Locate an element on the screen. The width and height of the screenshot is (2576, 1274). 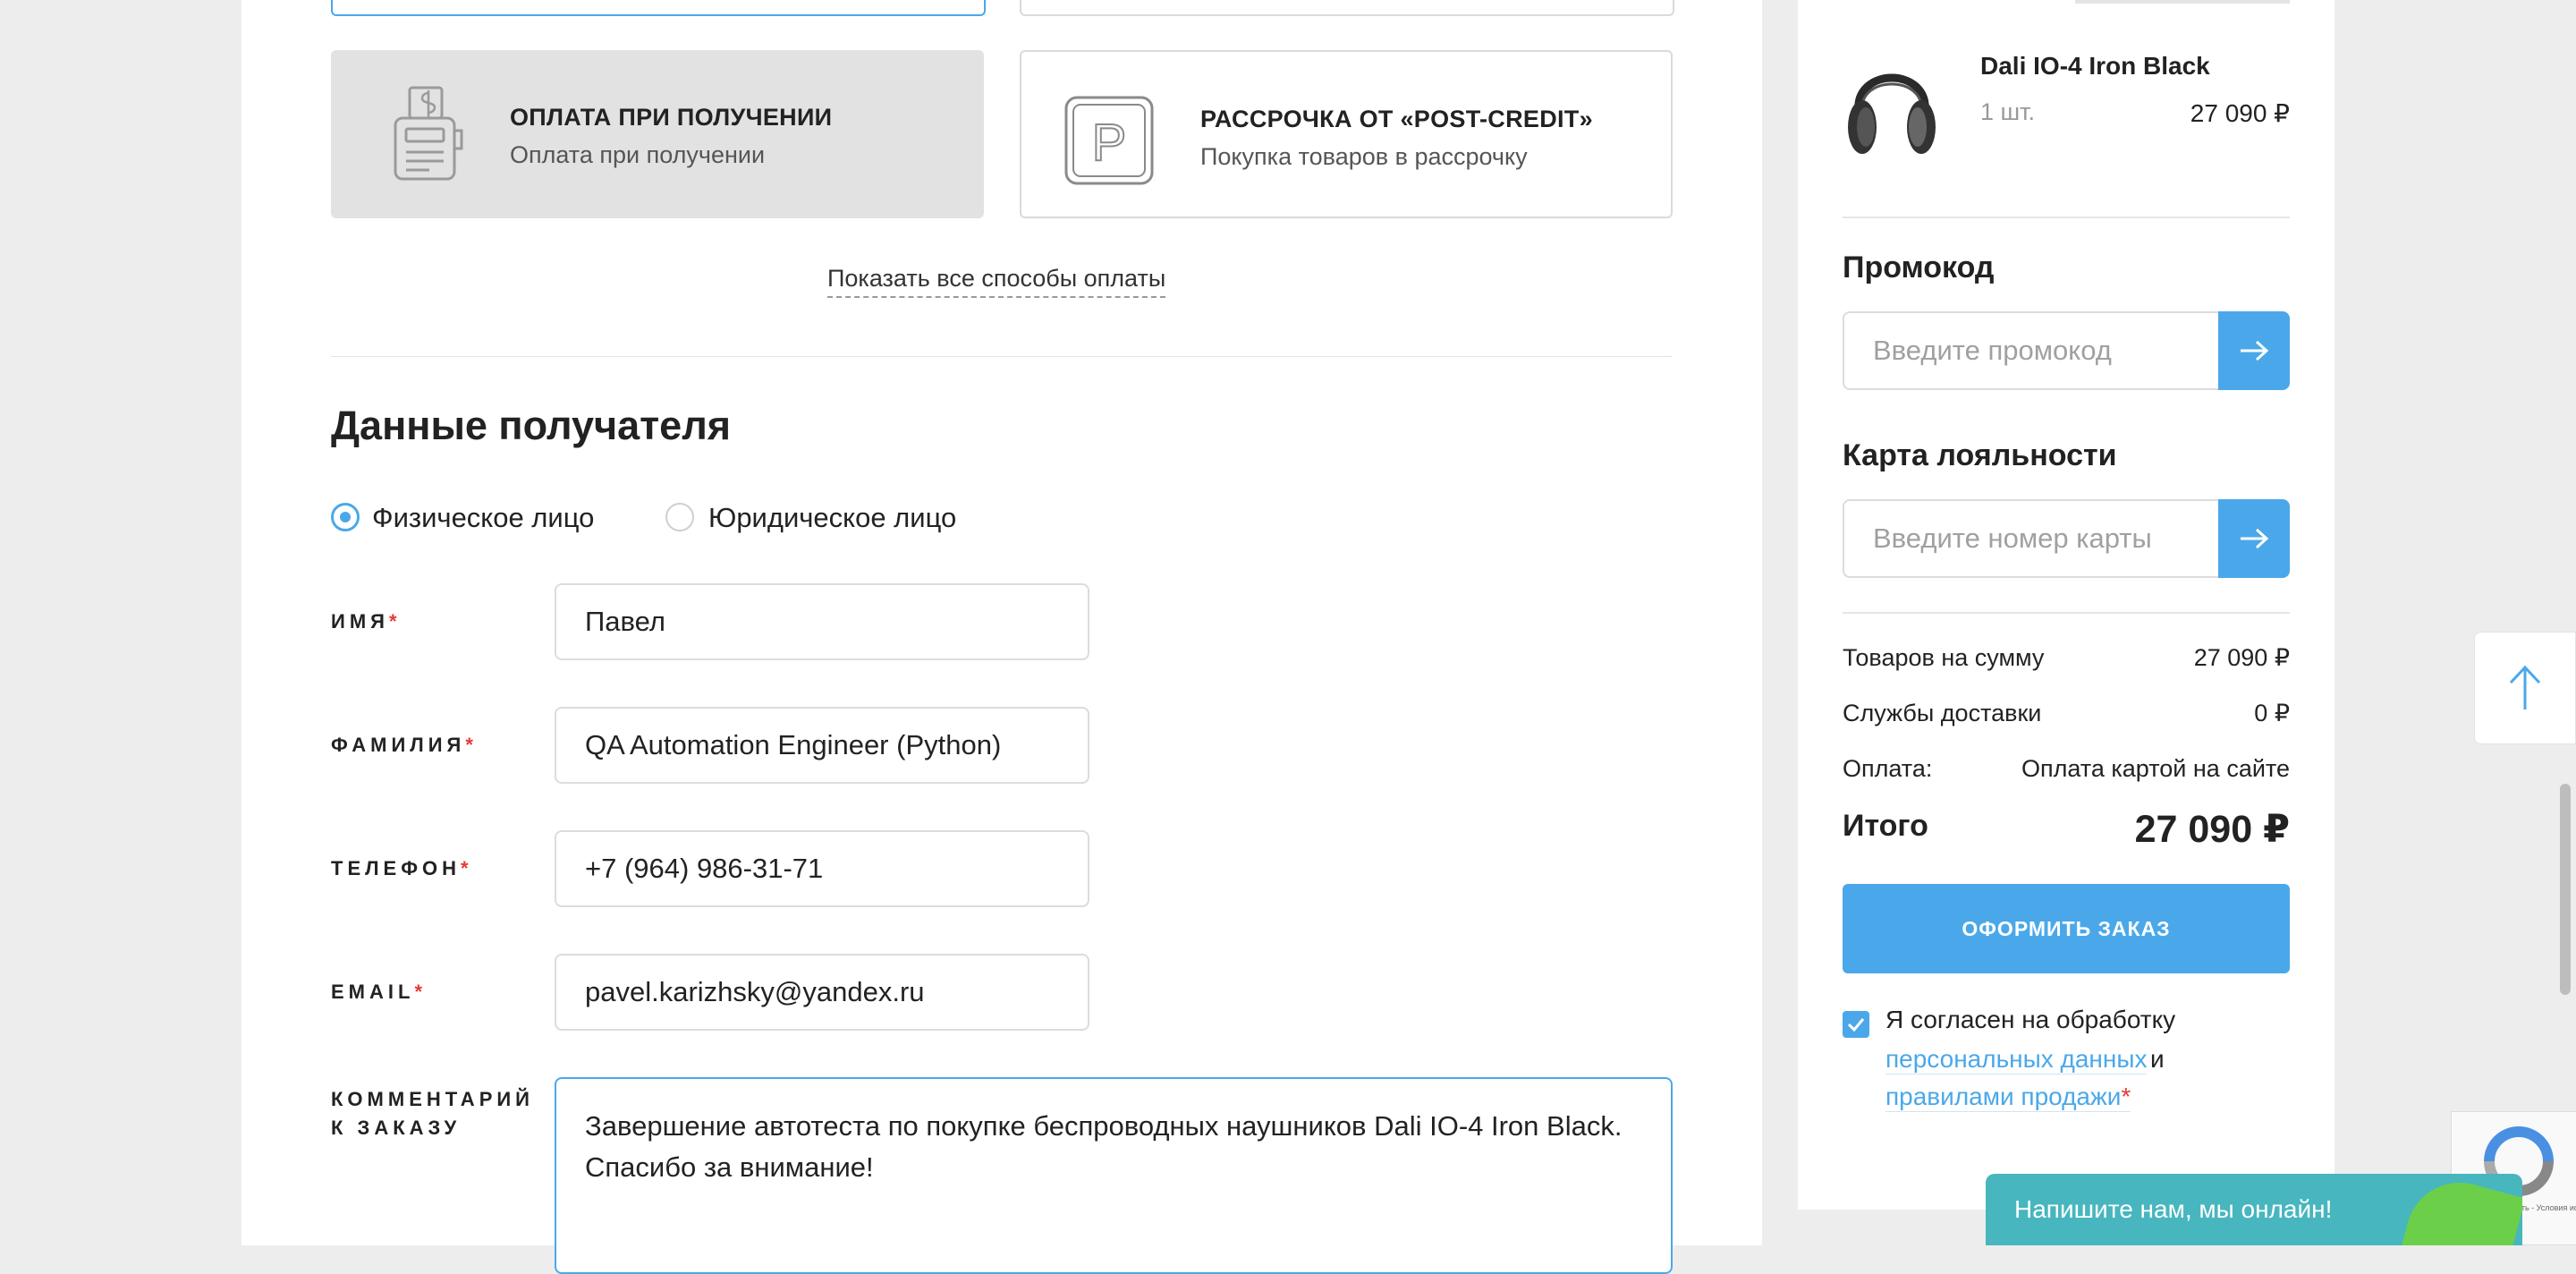
personal-data-link: персональных данных is located at coordinates (2016, 1059).